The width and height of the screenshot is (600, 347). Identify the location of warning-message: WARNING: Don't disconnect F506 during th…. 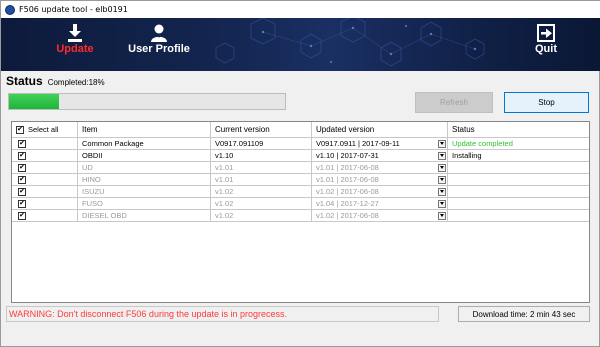
(222, 314).